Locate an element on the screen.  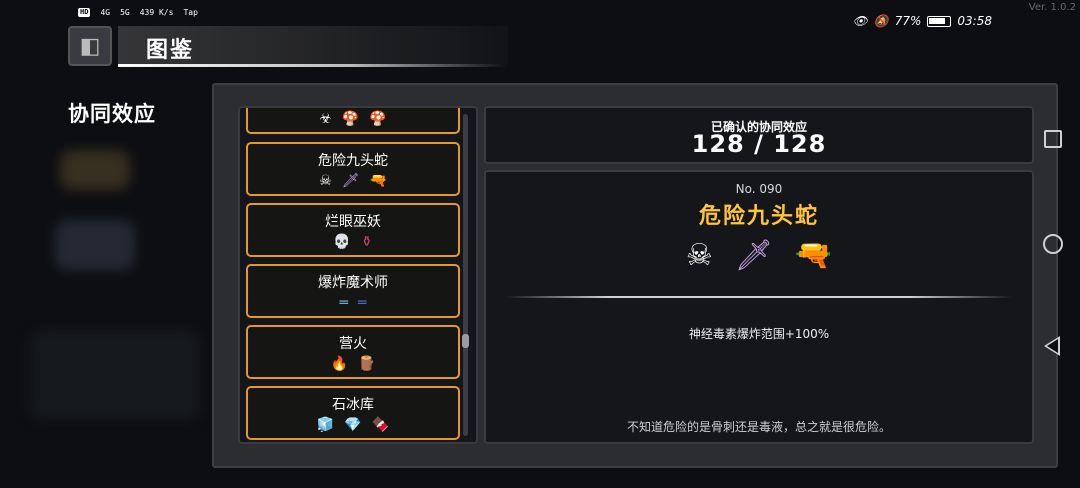
list-scrollbar-thumb is located at coordinates (465, 341).